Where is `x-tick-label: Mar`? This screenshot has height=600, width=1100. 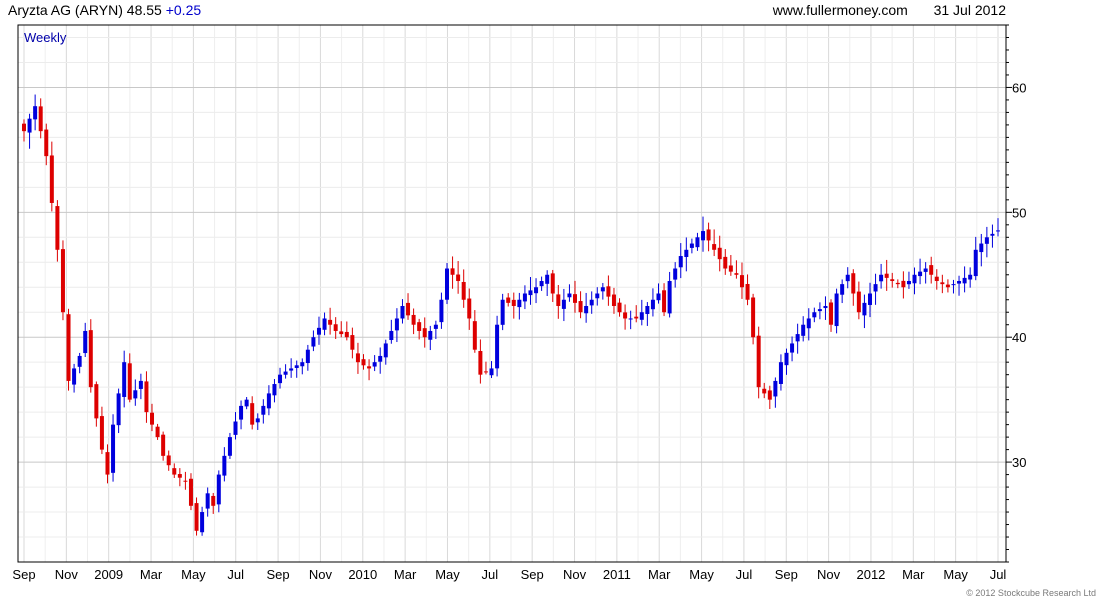 x-tick-label: Mar is located at coordinates (405, 574).